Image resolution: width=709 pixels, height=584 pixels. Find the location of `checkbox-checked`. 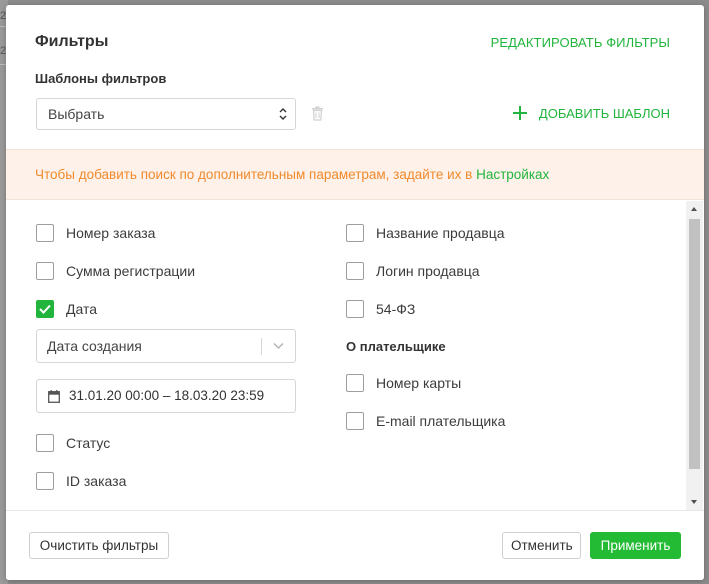

checkbox-checked is located at coordinates (45, 309).